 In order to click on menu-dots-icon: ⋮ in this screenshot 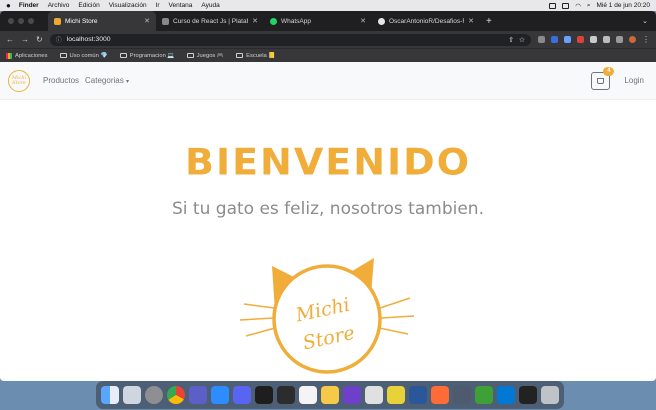, I will do `click(646, 39)`.